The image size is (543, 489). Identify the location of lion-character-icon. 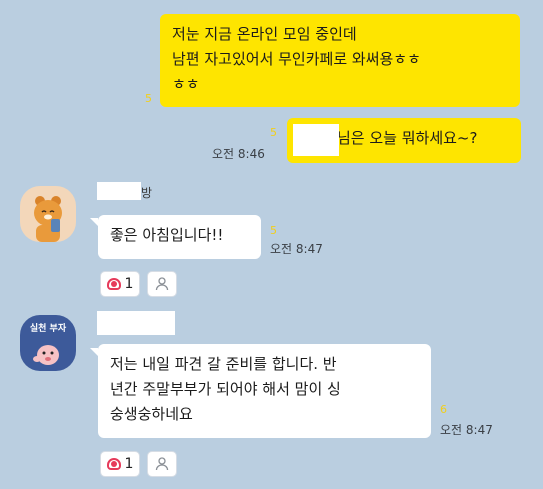
(48, 219).